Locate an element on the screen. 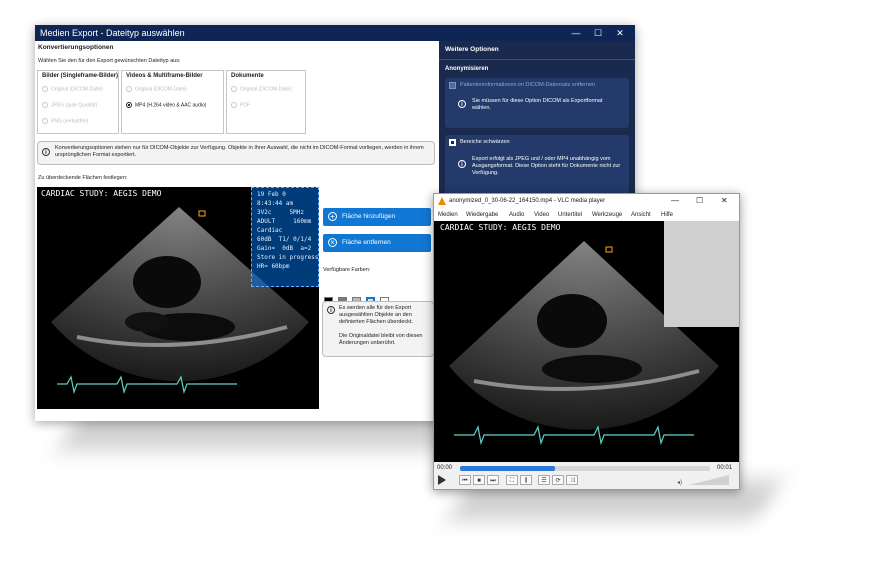 The image size is (896, 568). menu-werkzeuge: Werkzeuge is located at coordinates (607, 215).